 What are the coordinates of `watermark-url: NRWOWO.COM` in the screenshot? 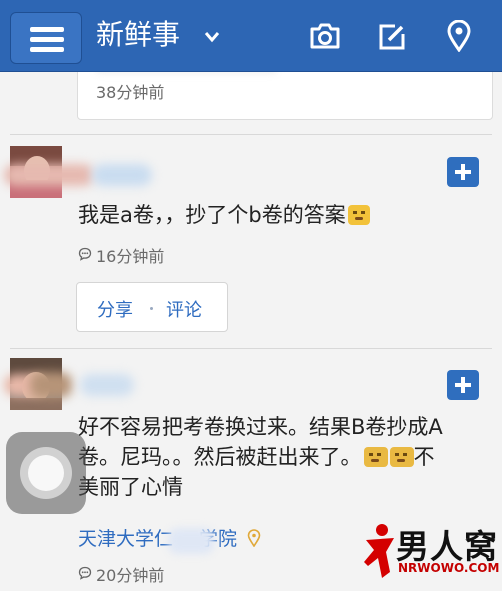 It's located at (449, 568).